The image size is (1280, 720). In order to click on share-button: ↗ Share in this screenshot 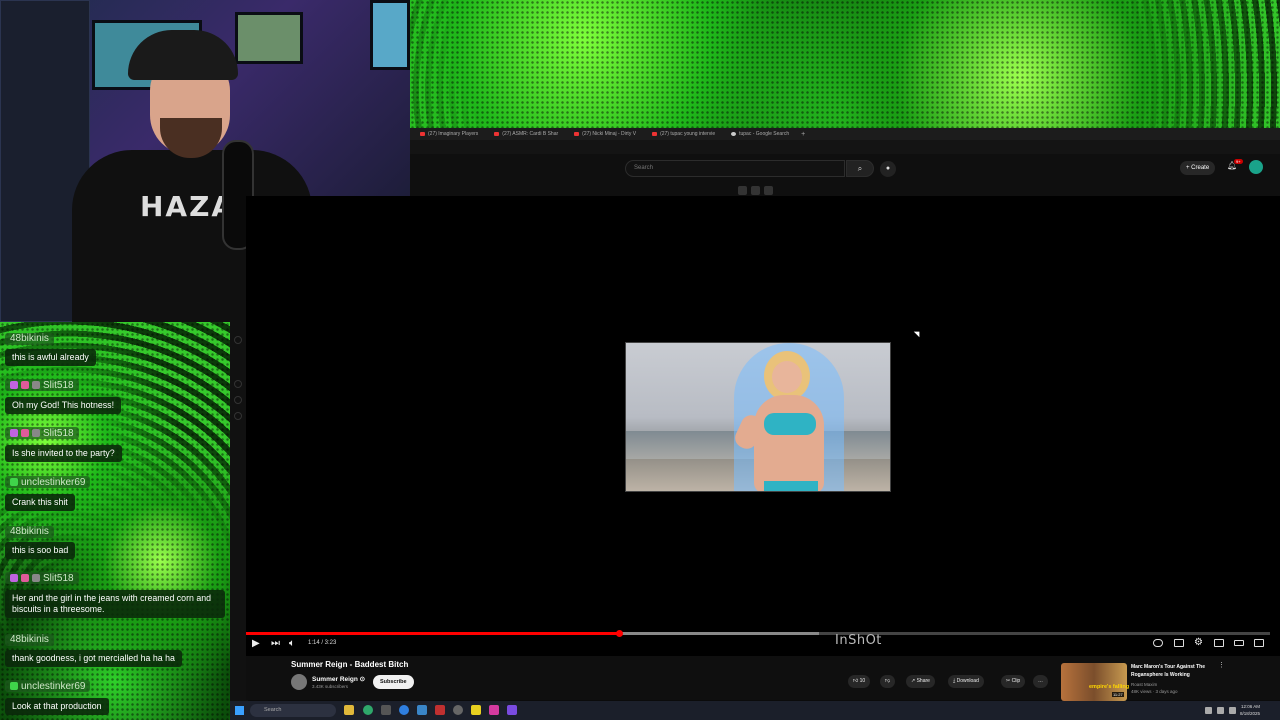, I will do `click(920, 681)`.